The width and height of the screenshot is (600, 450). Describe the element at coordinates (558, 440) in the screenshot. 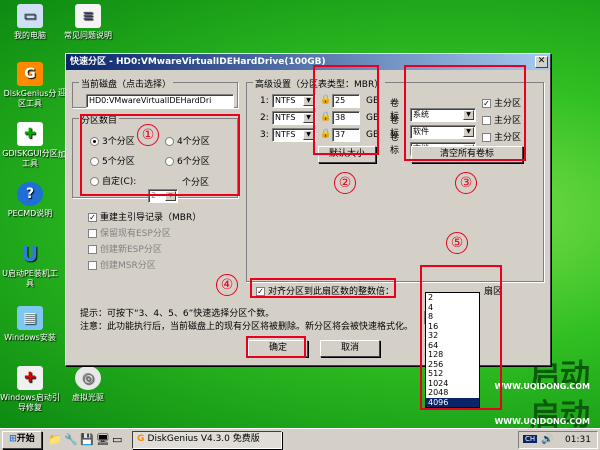

I see `system-tray: CH 🔊 01:31` at that location.